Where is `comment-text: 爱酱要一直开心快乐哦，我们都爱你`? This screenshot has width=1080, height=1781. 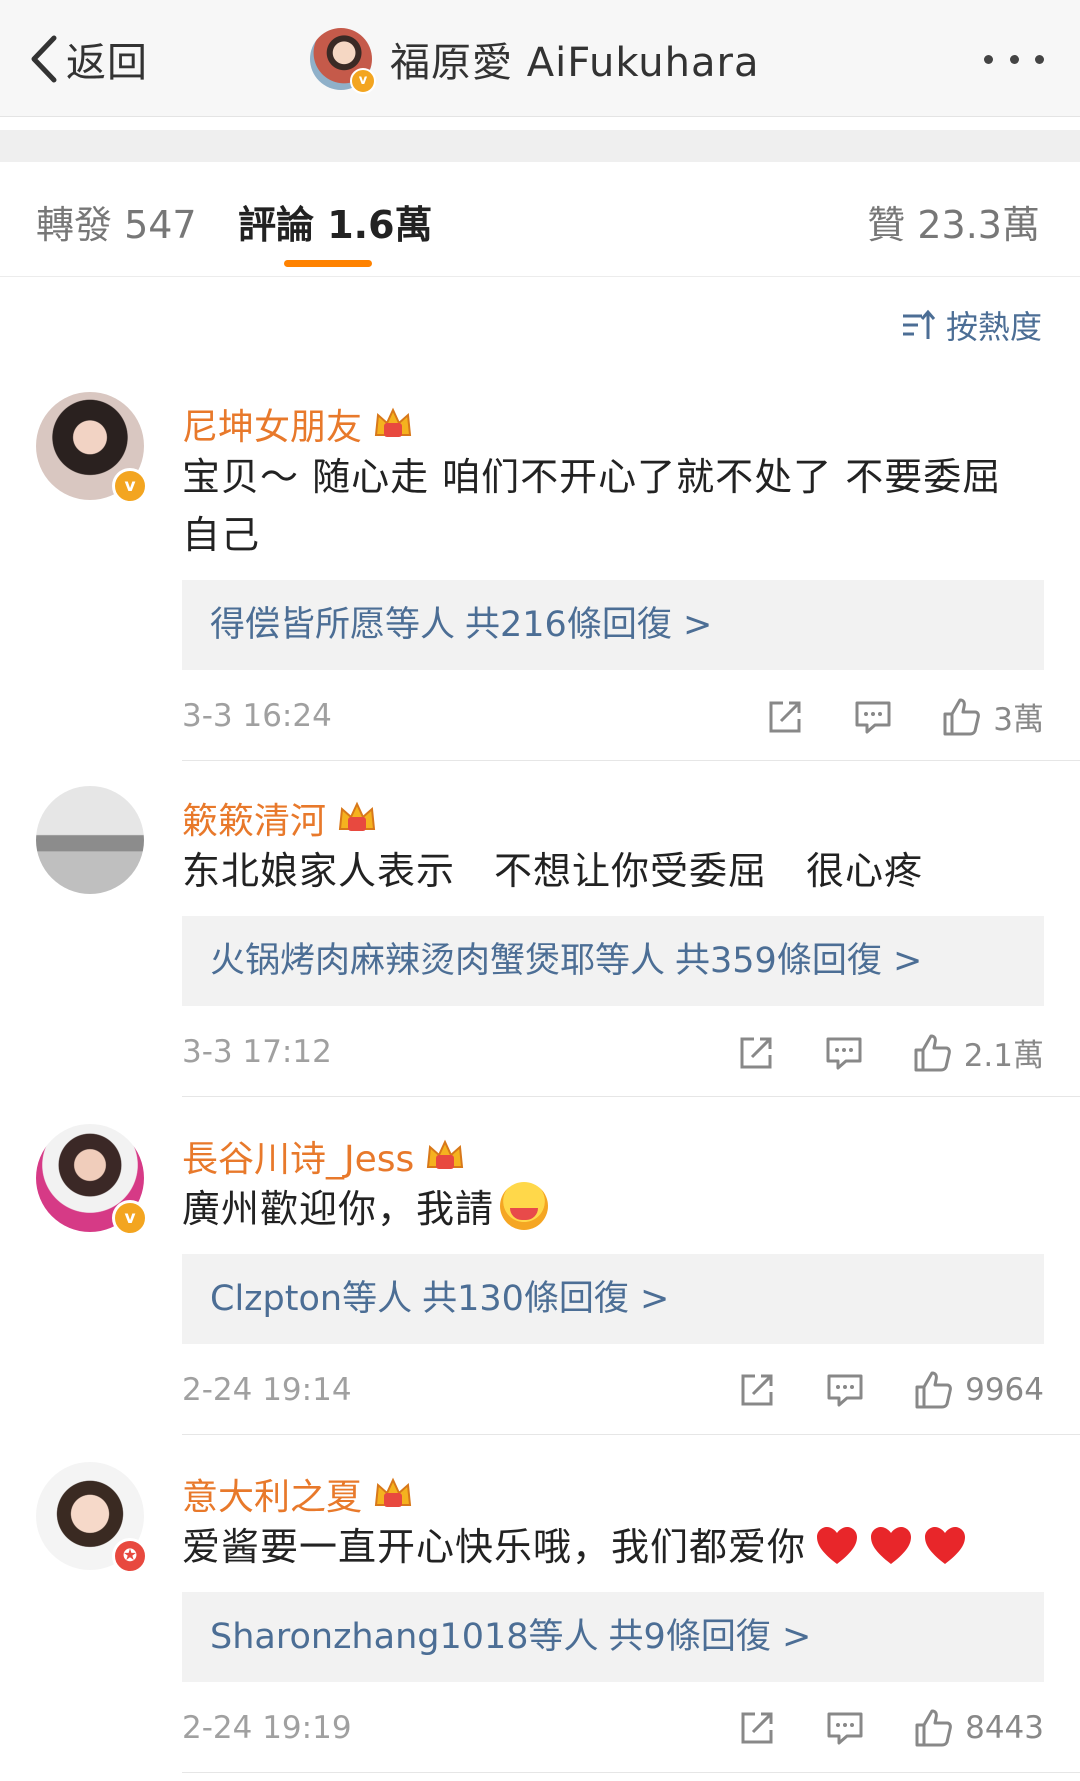 comment-text: 爱酱要一直开心快乐哦，我们都爱你 is located at coordinates (607, 1547).